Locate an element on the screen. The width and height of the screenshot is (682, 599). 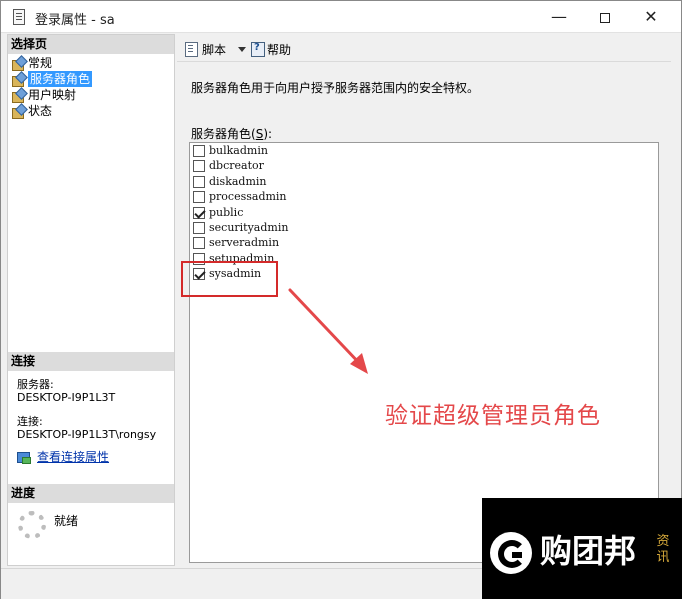
role-item-public: public is located at coordinates (218, 212).